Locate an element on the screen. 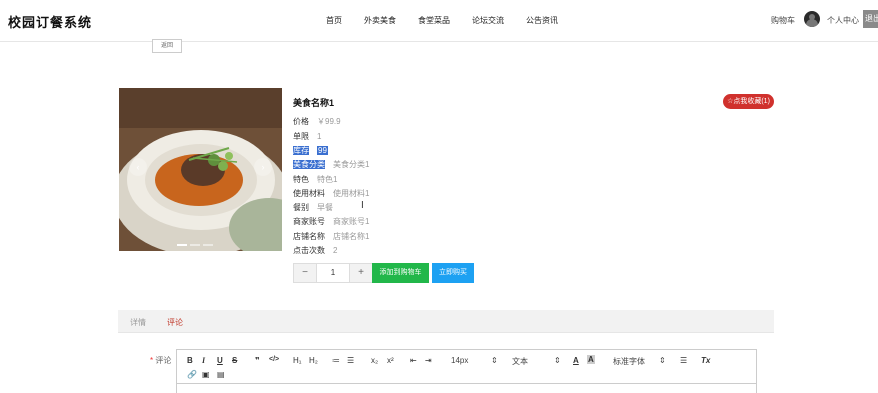 This screenshot has height=393, width=878. indent-button: ⇥ is located at coordinates (428, 360).